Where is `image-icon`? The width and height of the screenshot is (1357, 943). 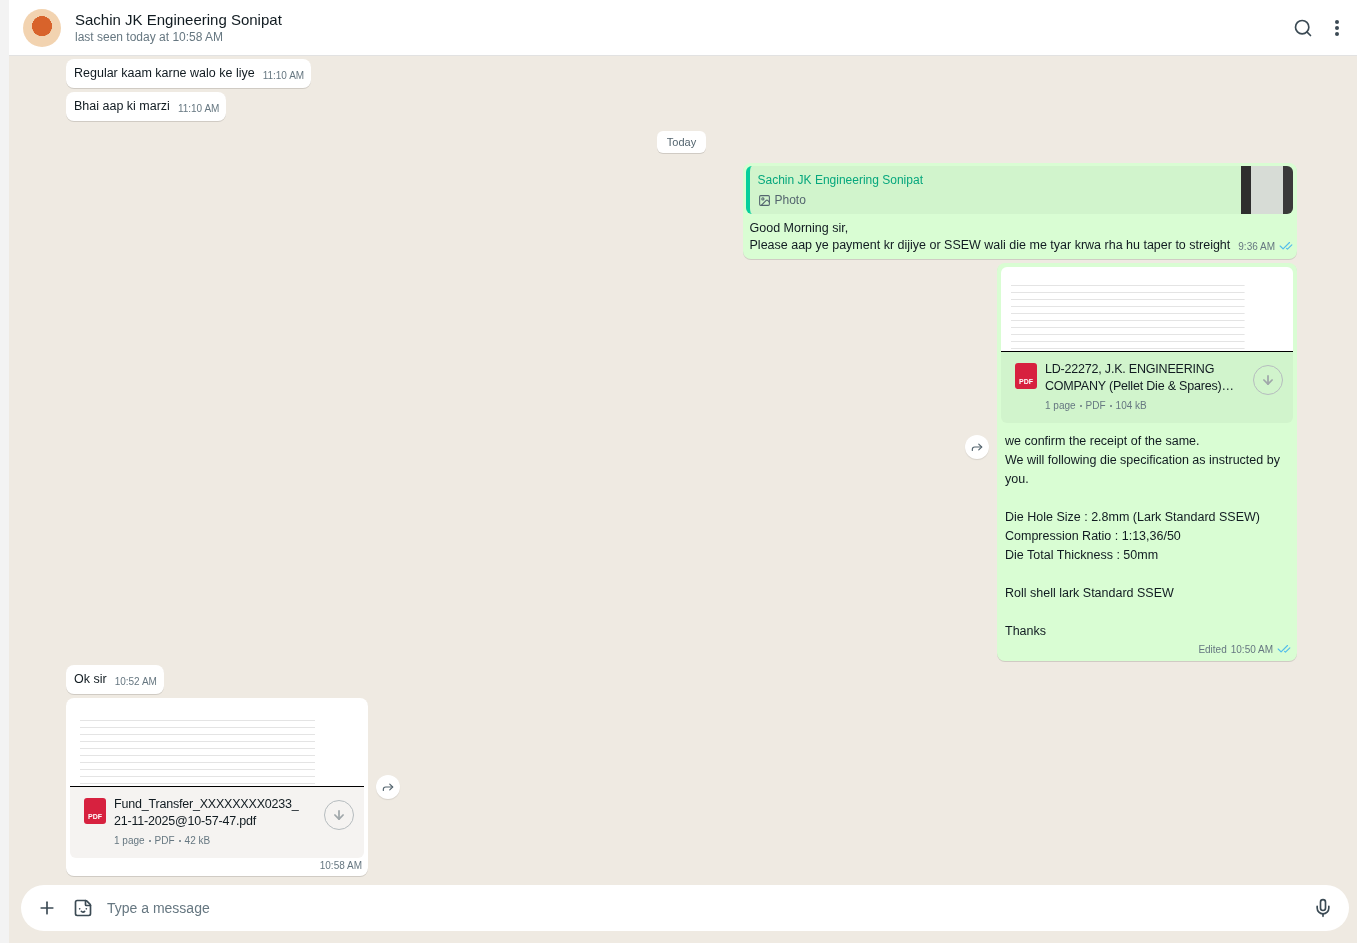
image-icon is located at coordinates (764, 200).